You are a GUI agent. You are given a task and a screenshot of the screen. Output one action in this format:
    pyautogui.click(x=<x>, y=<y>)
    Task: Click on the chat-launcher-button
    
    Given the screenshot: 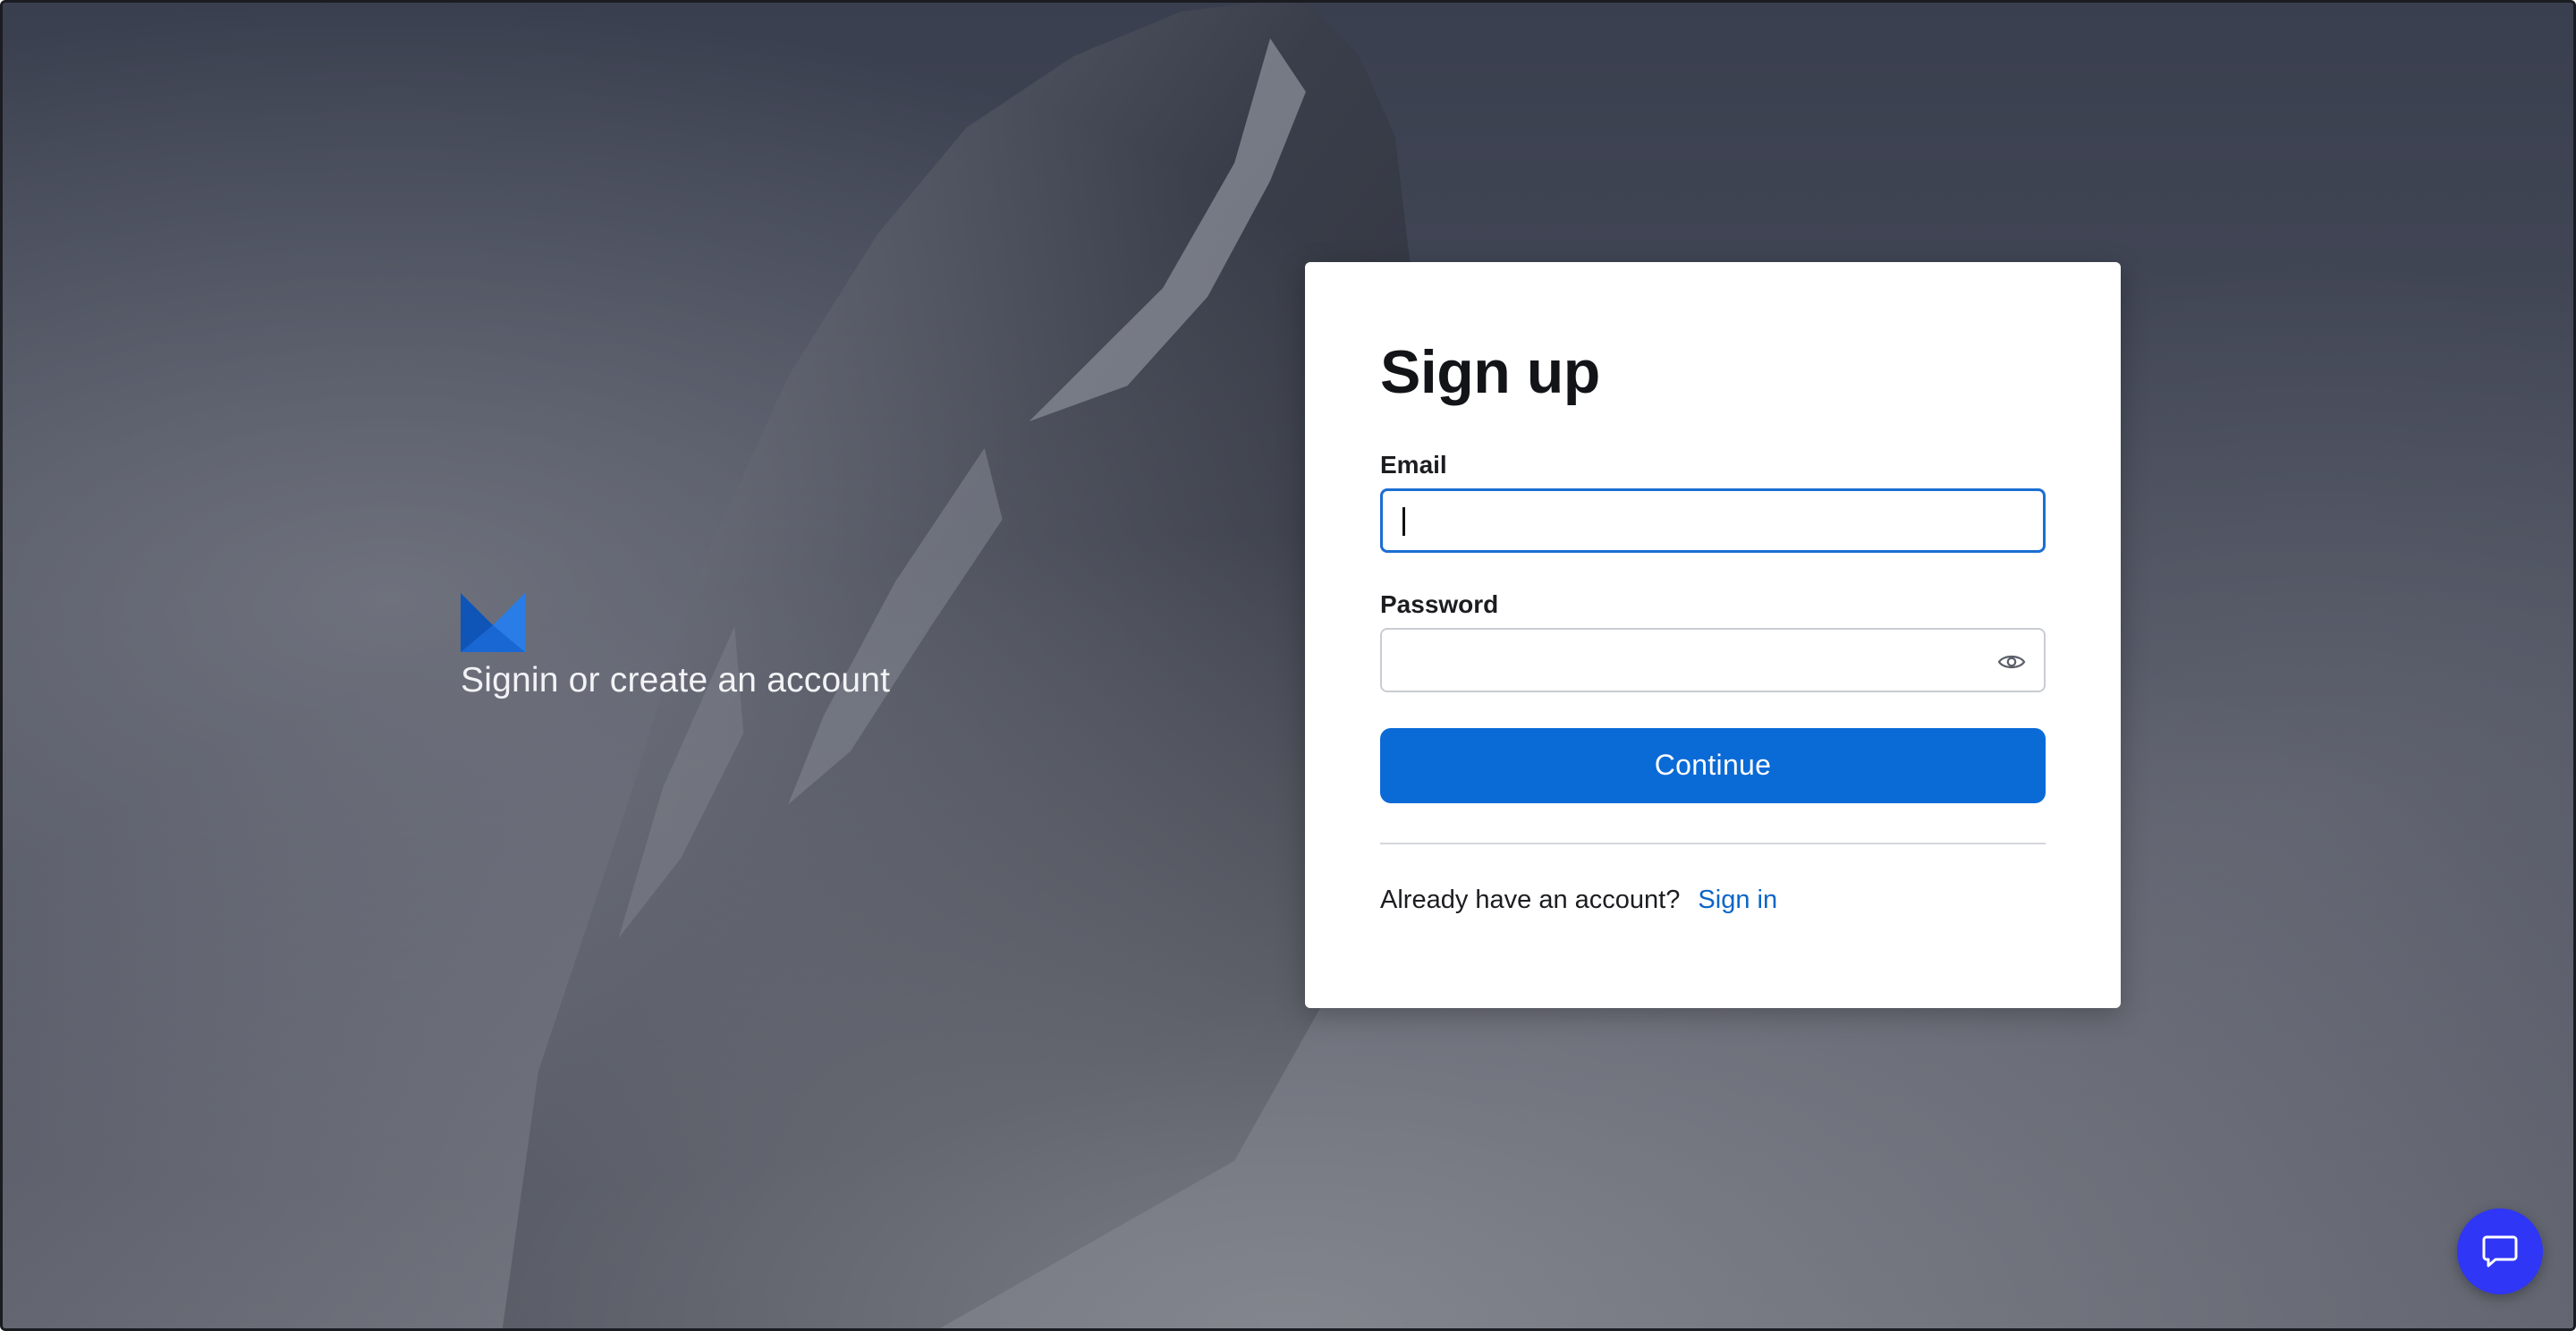 What is the action you would take?
    pyautogui.click(x=2500, y=1251)
    